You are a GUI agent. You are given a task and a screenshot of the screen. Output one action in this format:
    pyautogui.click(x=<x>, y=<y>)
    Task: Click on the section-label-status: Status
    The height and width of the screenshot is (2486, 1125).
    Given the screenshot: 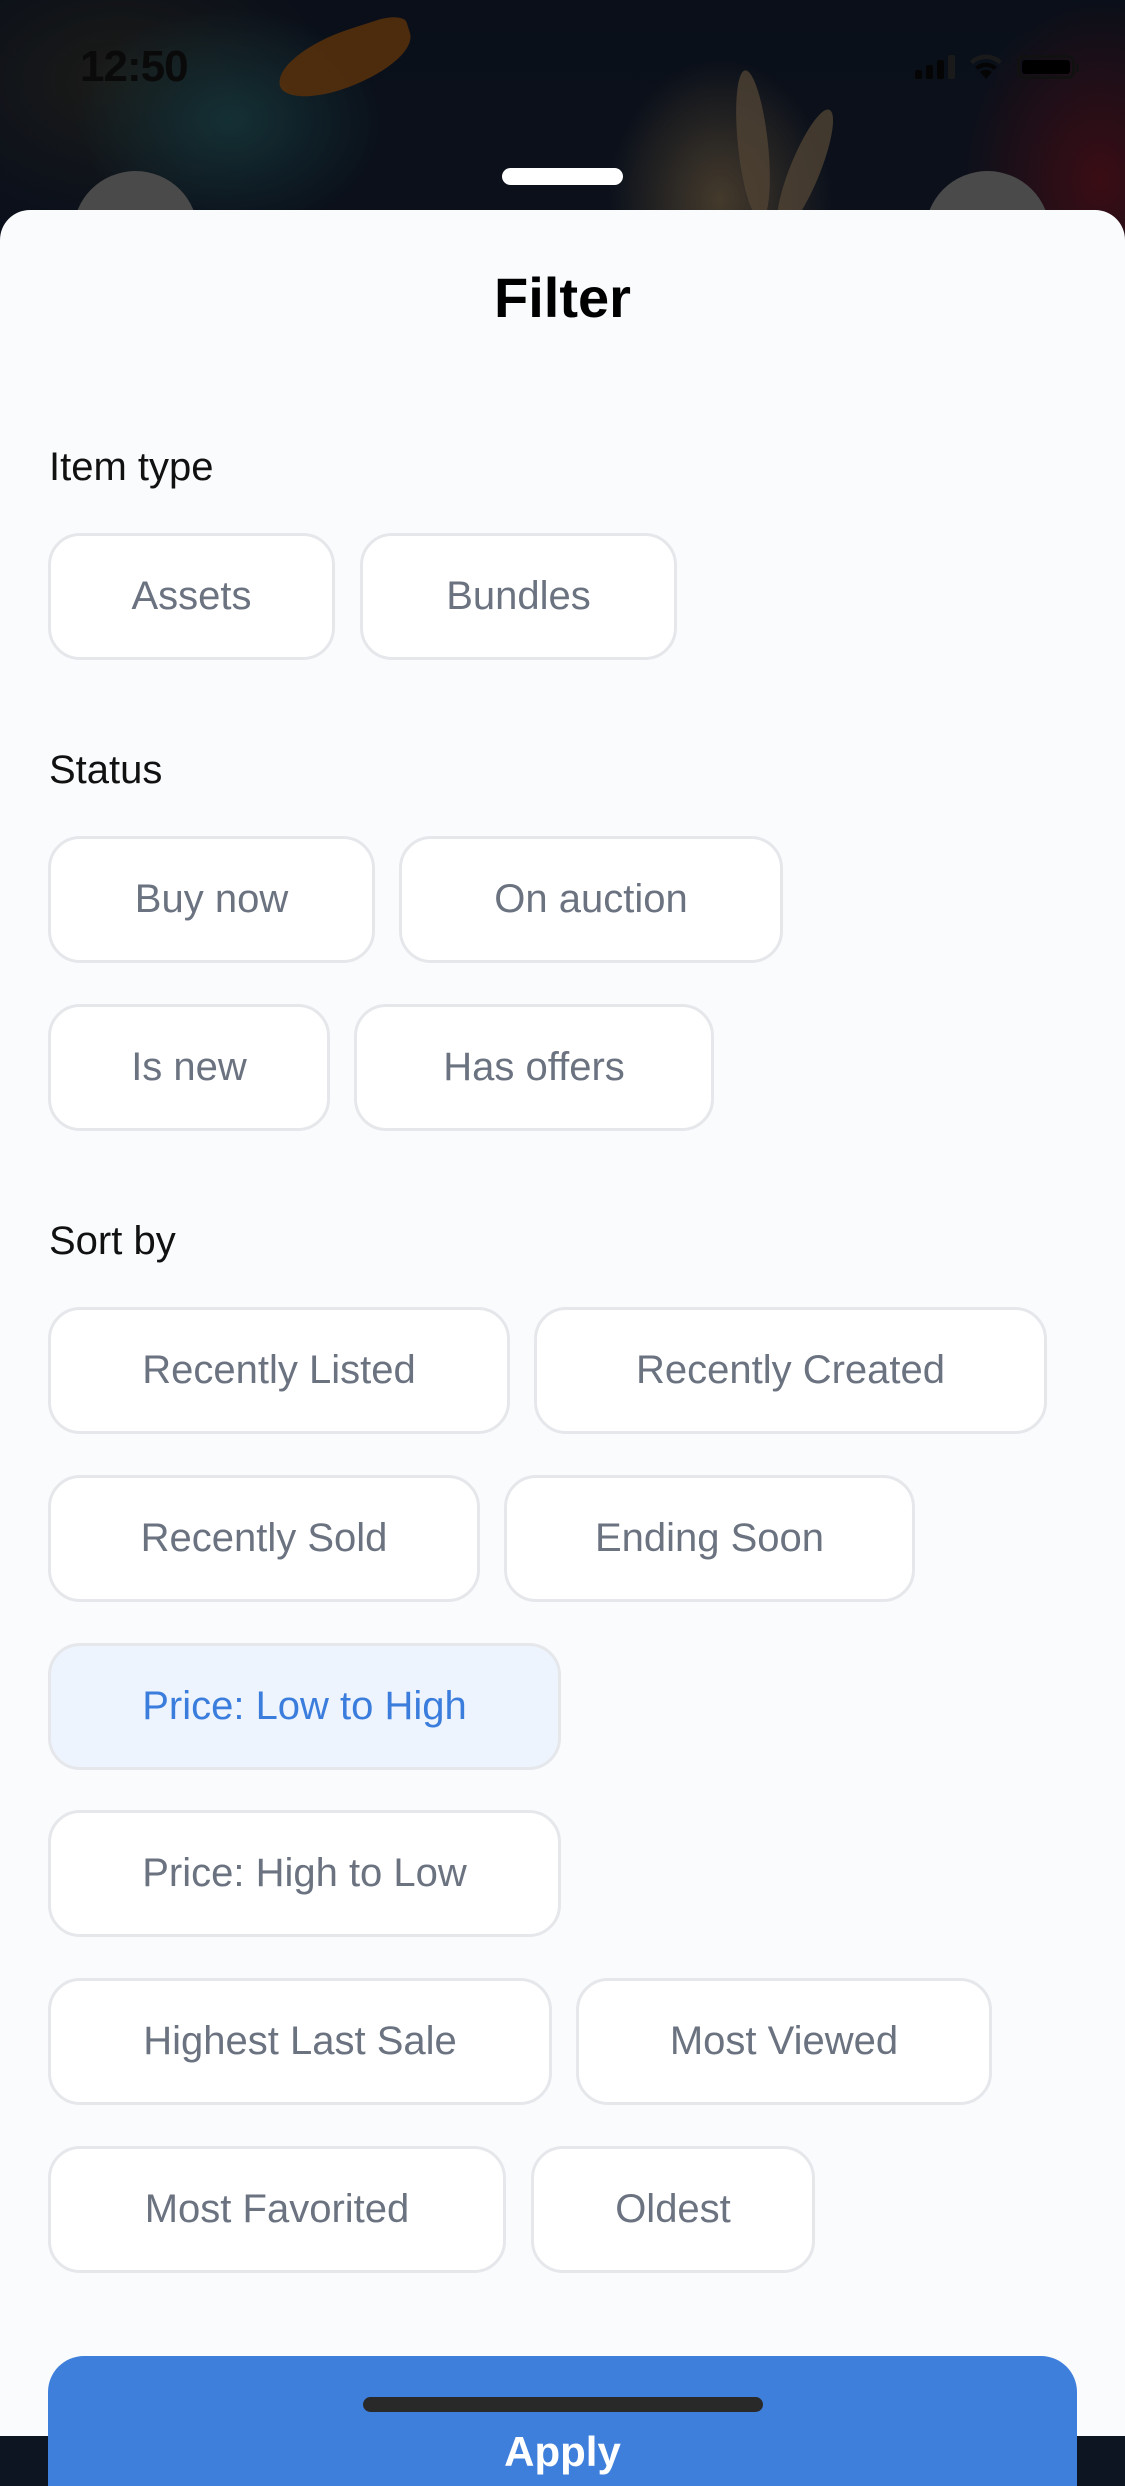 What is the action you would take?
    pyautogui.click(x=106, y=770)
    